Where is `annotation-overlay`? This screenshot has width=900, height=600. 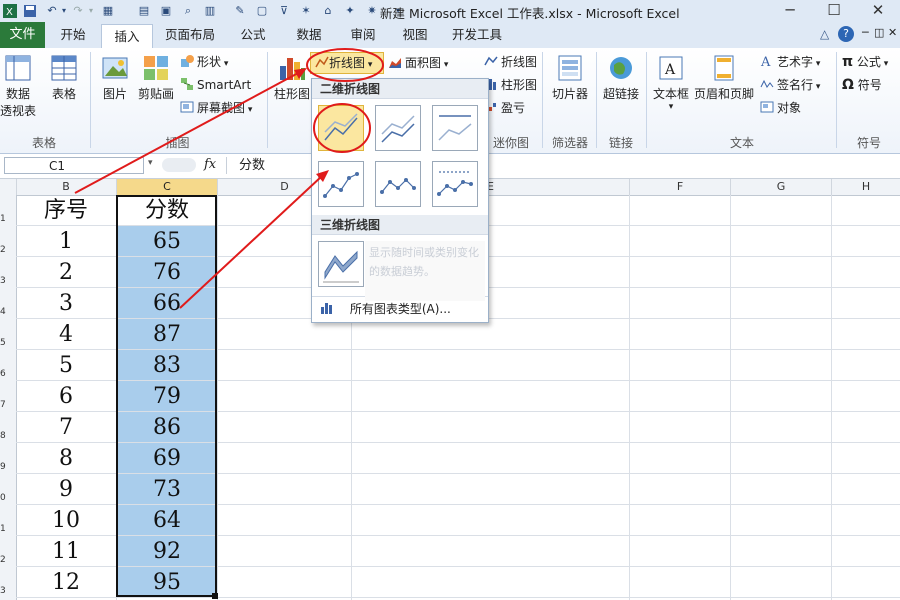 annotation-overlay is located at coordinates (229, 178).